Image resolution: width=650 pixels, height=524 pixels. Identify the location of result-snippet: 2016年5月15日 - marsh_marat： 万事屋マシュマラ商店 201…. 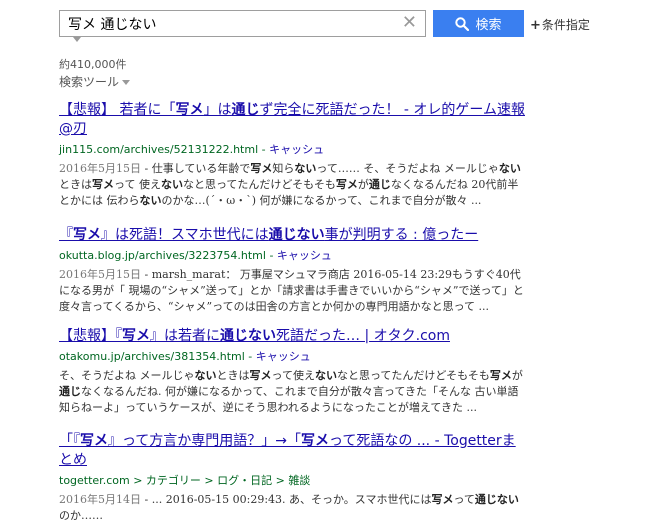
(294, 291).